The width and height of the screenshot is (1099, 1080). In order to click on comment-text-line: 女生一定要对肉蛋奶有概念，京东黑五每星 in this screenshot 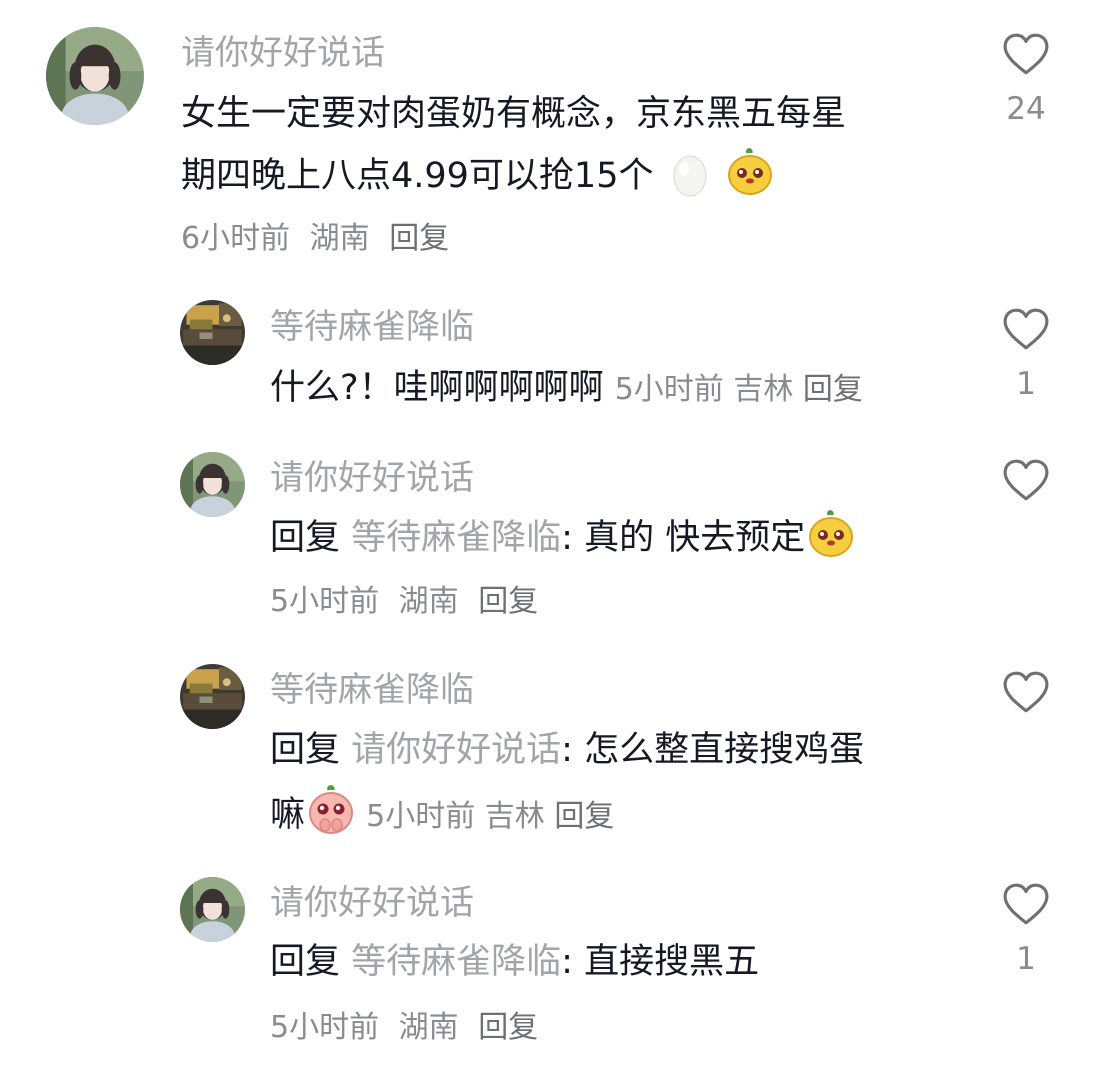, I will do `click(514, 114)`.